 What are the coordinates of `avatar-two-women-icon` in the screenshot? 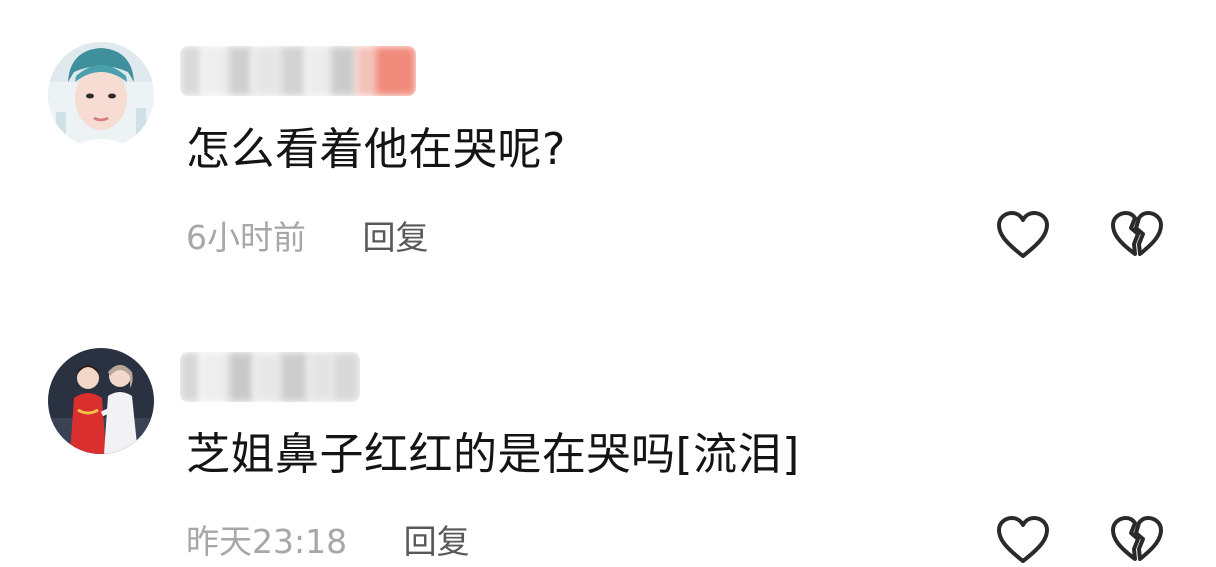 It's located at (101, 401).